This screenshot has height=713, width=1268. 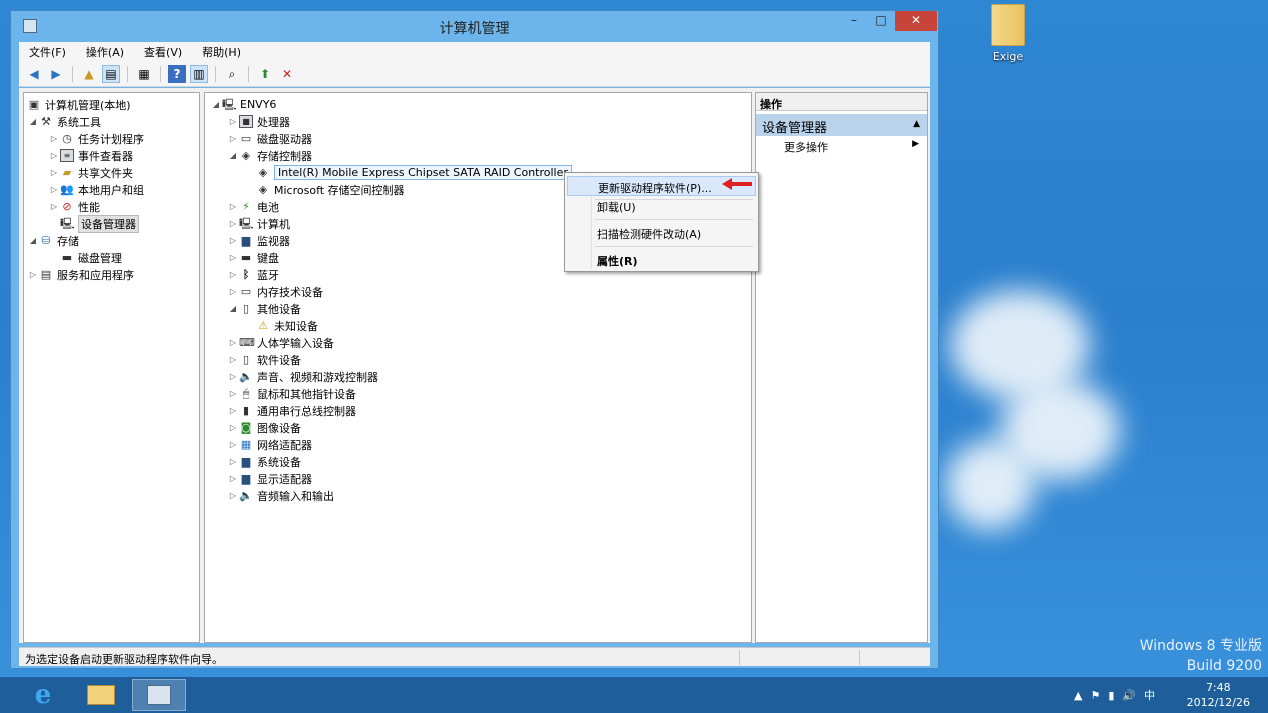 I want to click on device-category-network: ▷ ▦ 网络适配器, so click(x=269, y=444).